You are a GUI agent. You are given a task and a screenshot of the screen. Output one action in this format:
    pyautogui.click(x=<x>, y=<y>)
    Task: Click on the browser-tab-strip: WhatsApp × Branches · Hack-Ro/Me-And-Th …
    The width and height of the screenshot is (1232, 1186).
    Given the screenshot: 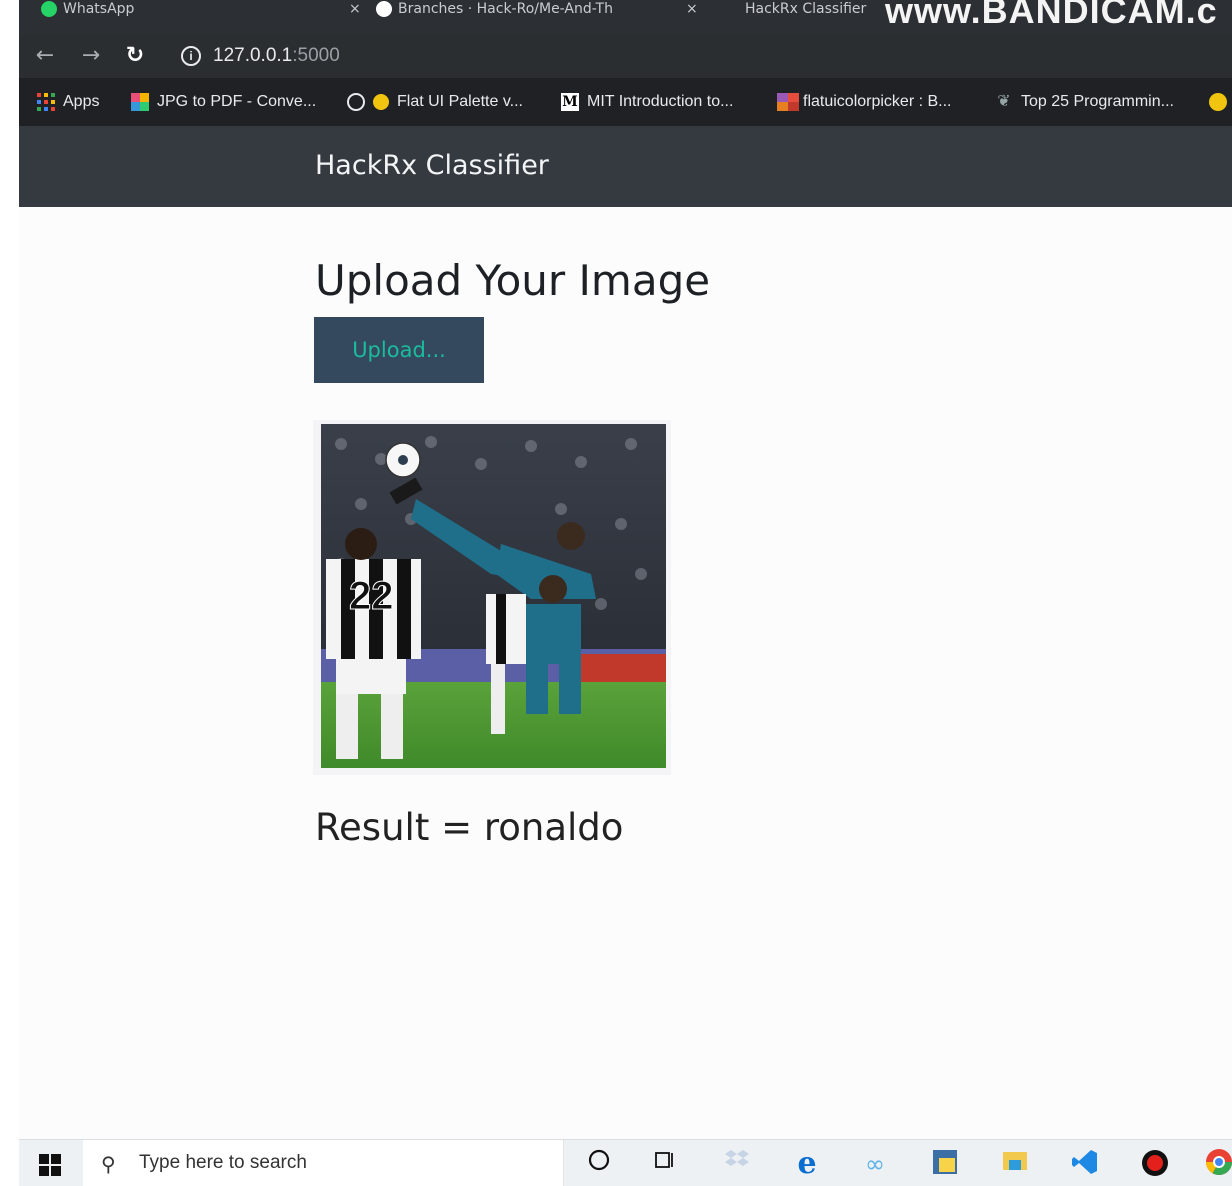 What is the action you would take?
    pyautogui.click(x=625, y=17)
    